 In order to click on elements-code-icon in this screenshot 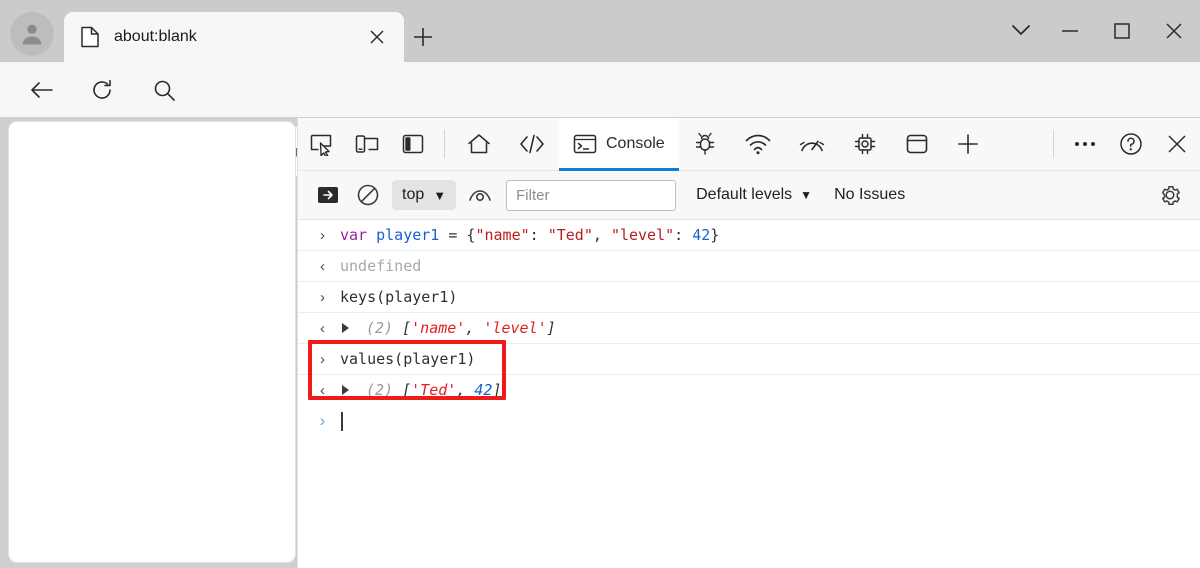, I will do `click(532, 144)`.